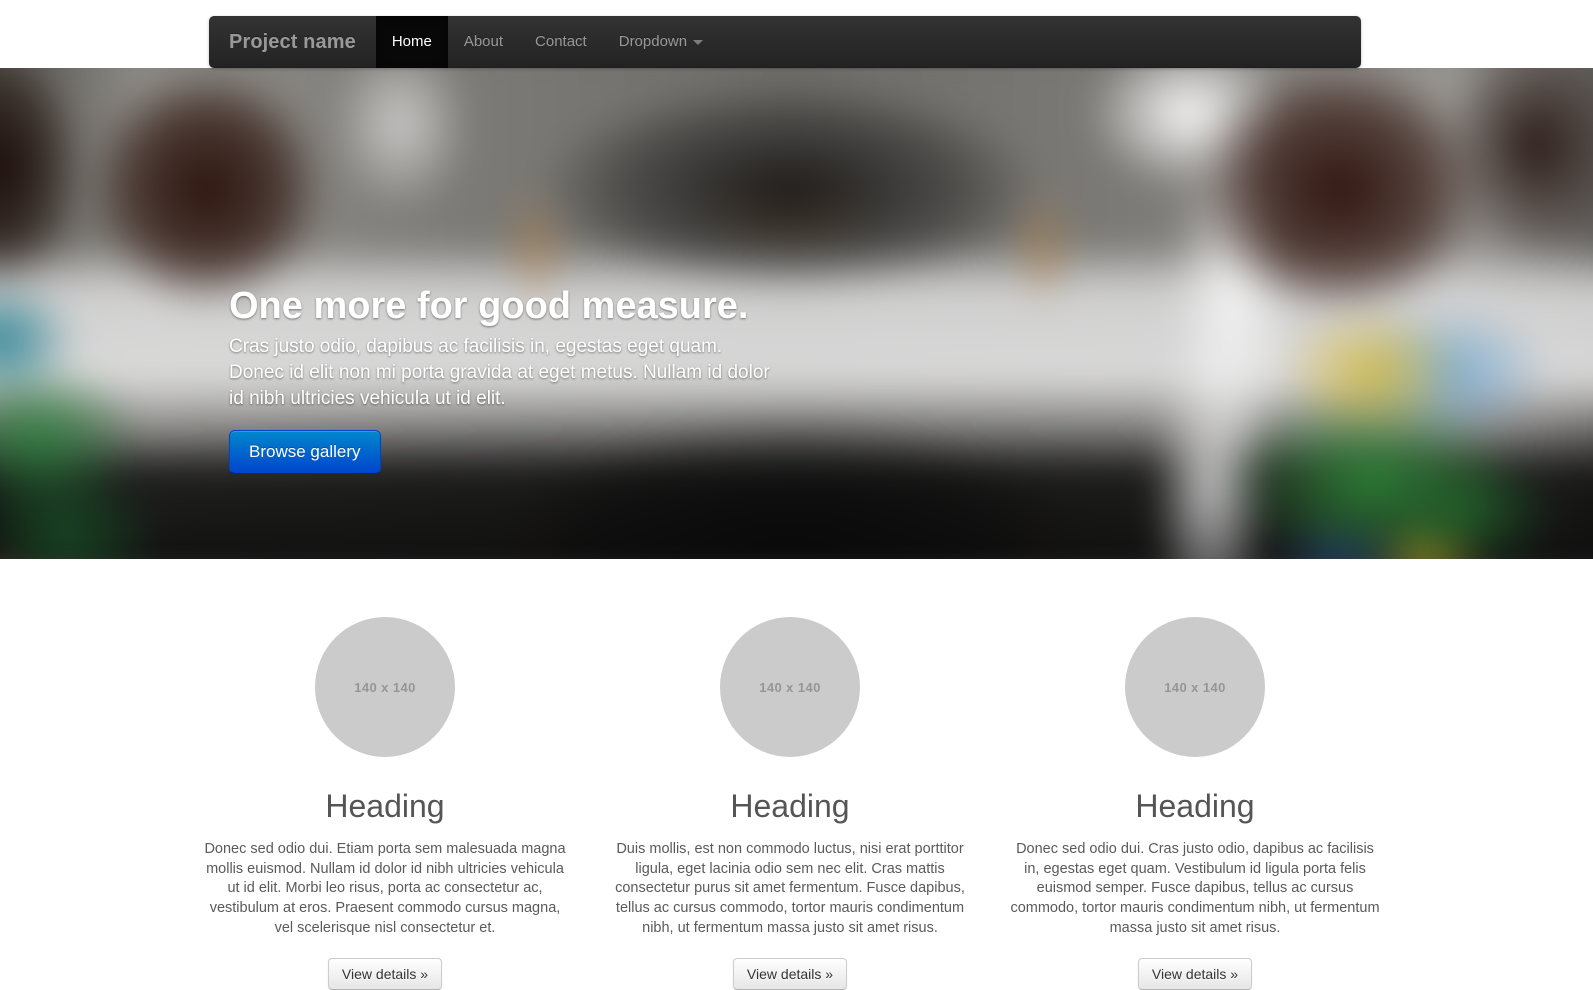  I want to click on nav-item-contact: Contact, so click(561, 42).